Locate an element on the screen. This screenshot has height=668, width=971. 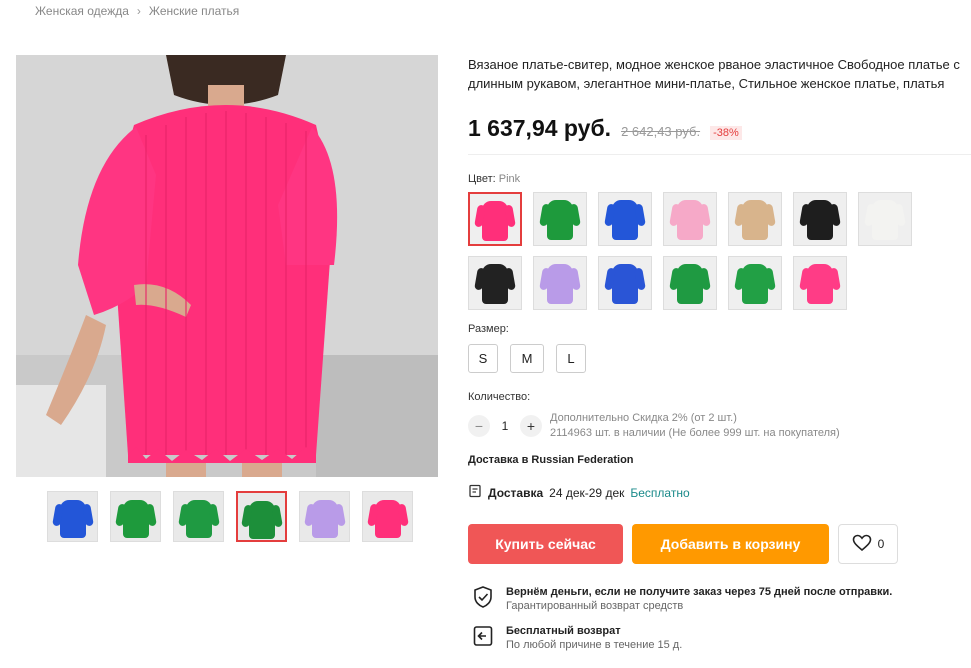
thumbnail-1-image is located at coordinates (72, 519).